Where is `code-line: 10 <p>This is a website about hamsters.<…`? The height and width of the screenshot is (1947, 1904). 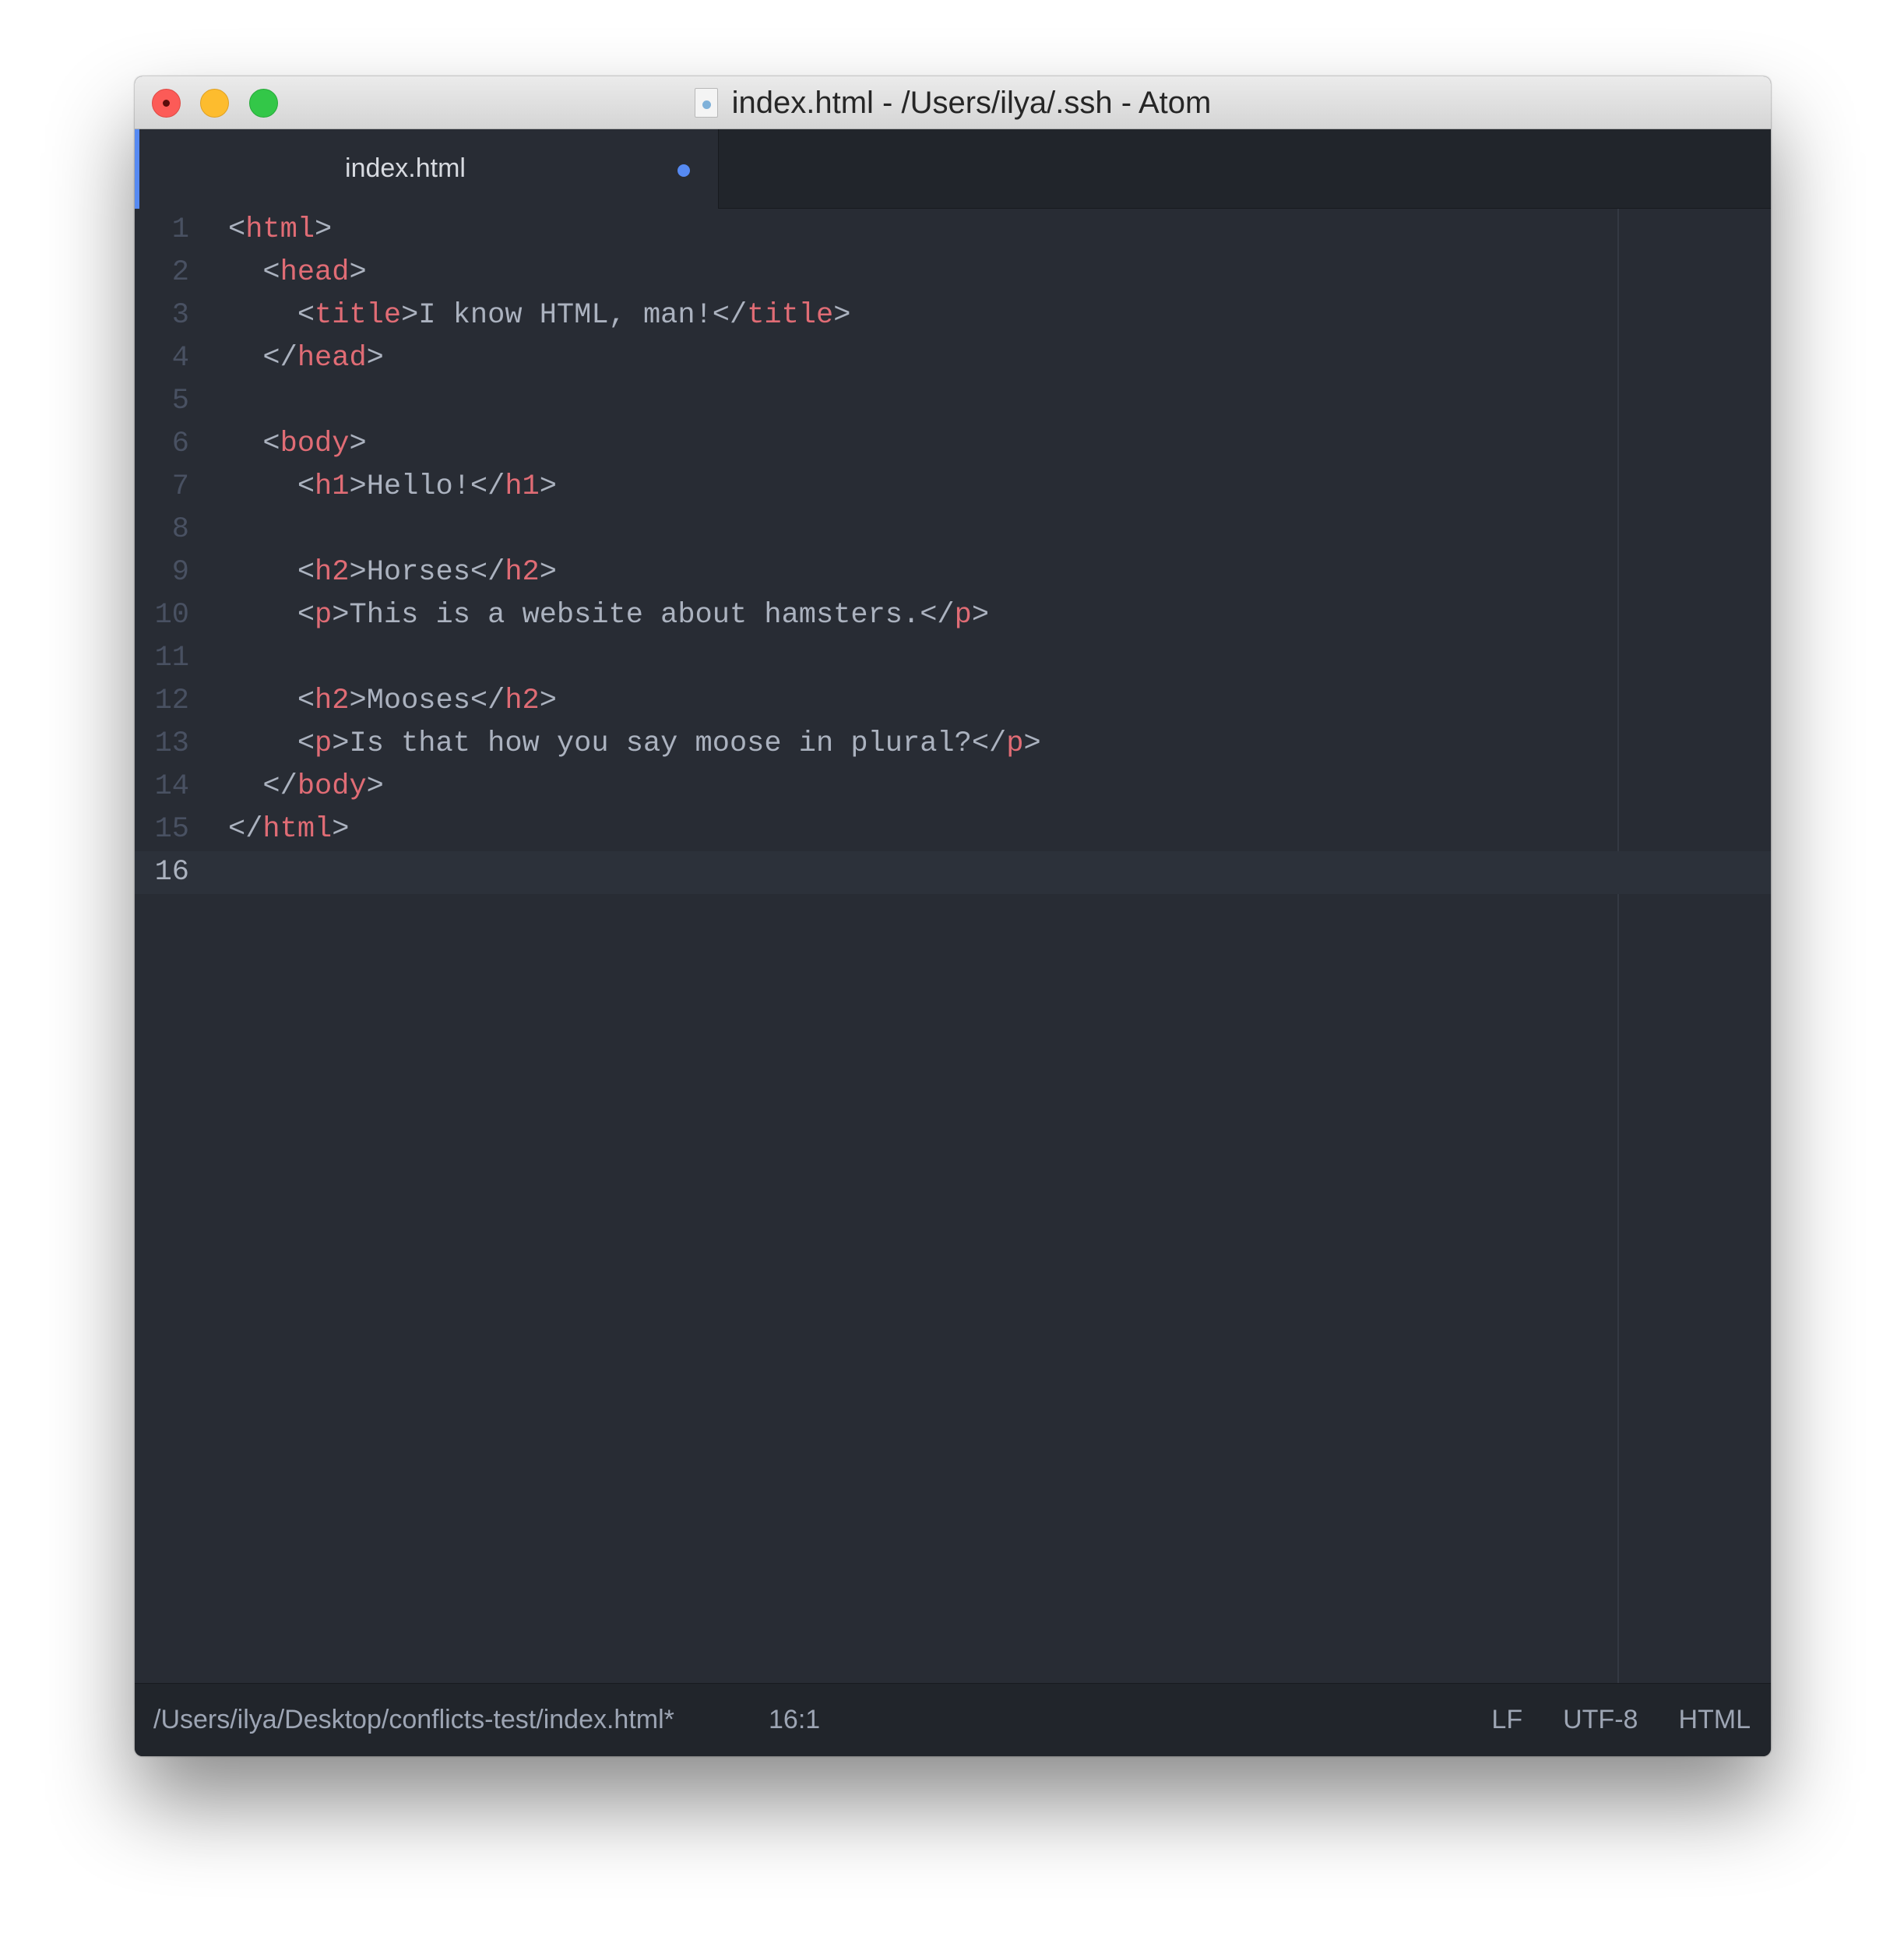 code-line: 10 <p>This is a website about hamsters.<… is located at coordinates (953, 616).